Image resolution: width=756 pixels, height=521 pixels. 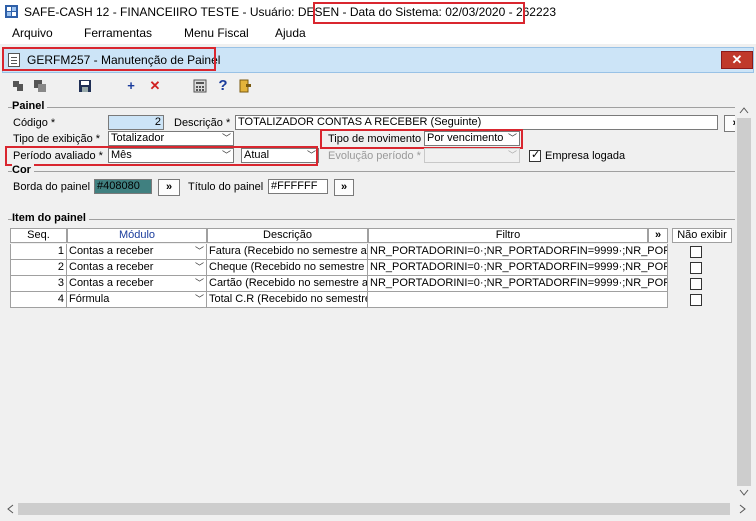 What do you see at coordinates (508, 235) in the screenshot?
I see `col-header-filtro: Filtro` at bounding box center [508, 235].